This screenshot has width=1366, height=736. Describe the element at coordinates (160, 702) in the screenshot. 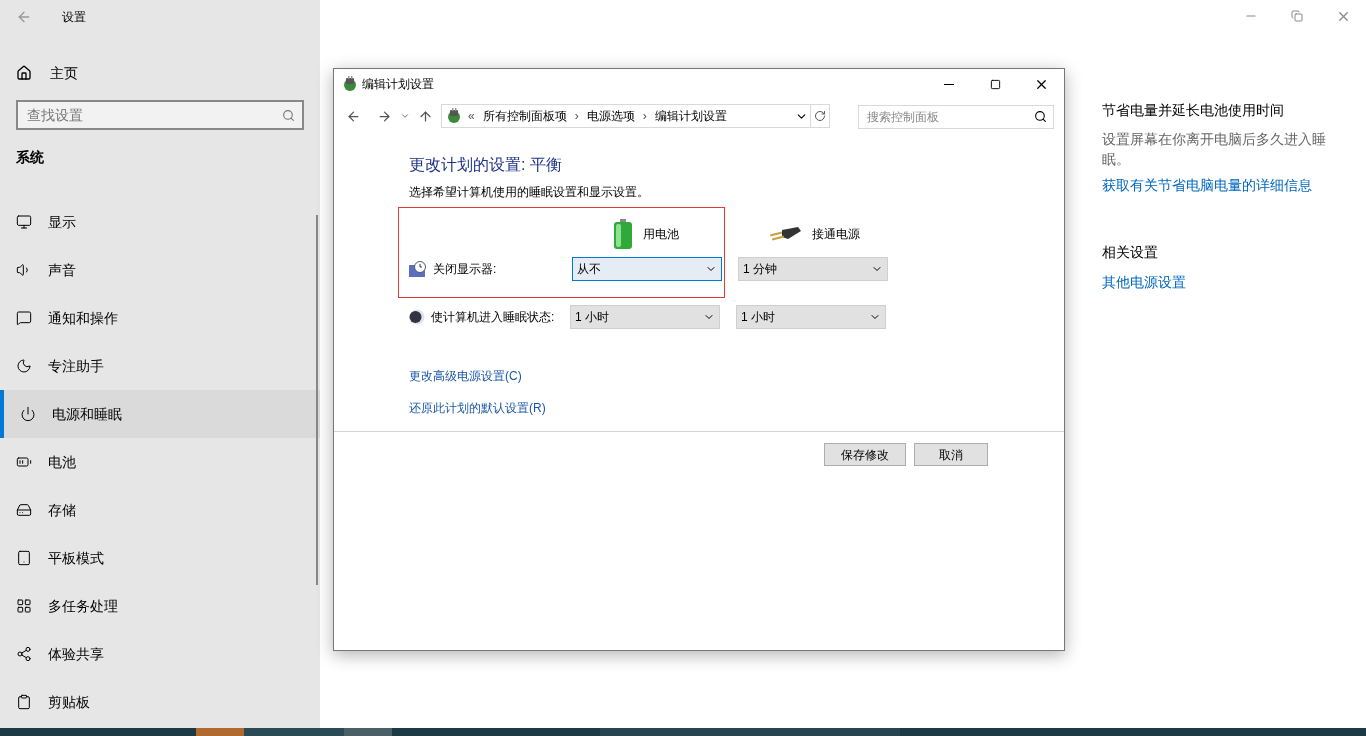

I see `nav-item: 剪贴板` at that location.